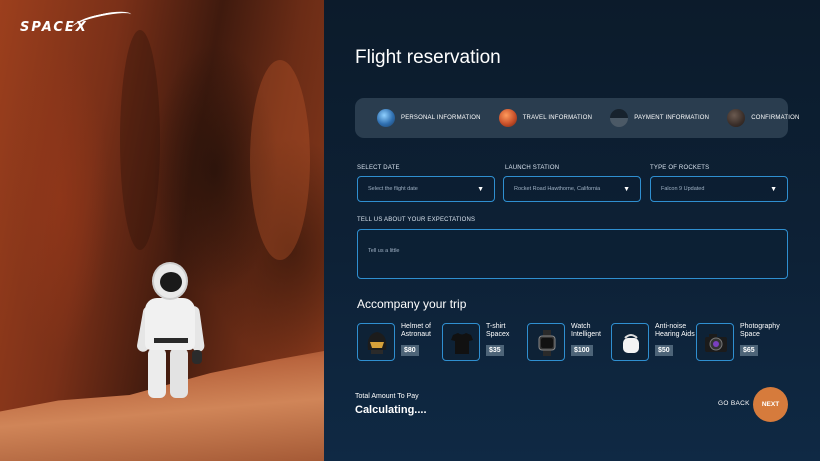 The width and height of the screenshot is (820, 461). What do you see at coordinates (496, 326) in the screenshot?
I see `accessory-name: T-shirt` at bounding box center [496, 326].